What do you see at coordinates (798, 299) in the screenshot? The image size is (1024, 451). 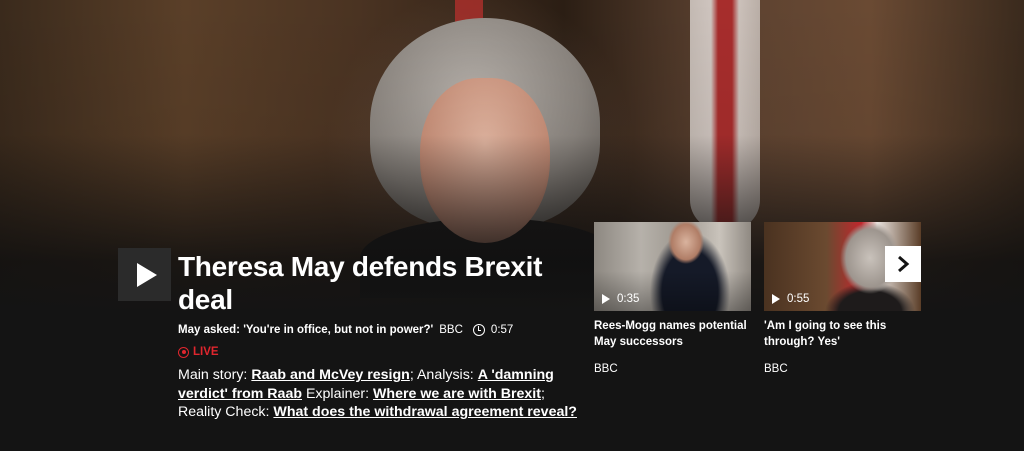 I see `video-duration: 0:55` at bounding box center [798, 299].